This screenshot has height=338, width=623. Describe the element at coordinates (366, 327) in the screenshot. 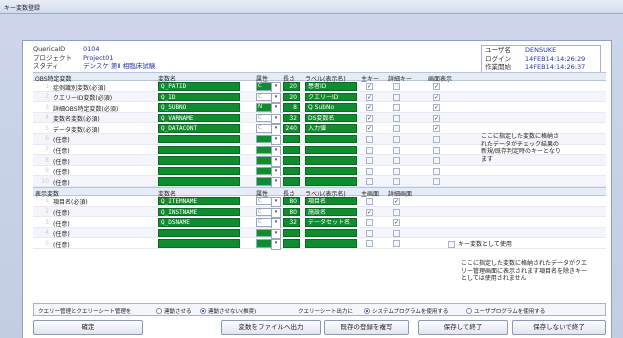

I see `copy-existing-button: 既存の登録を複写` at that location.